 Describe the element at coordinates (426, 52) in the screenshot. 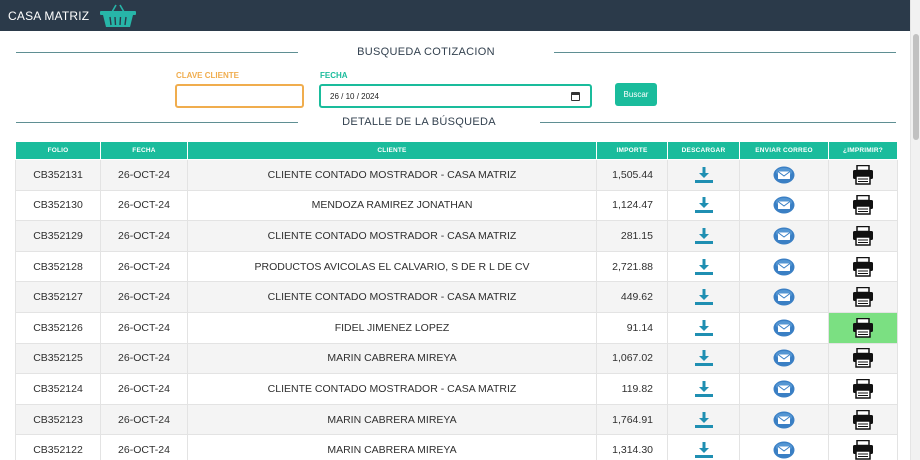

I see `search-section-title: BUSQUEDA COTIZACION` at that location.